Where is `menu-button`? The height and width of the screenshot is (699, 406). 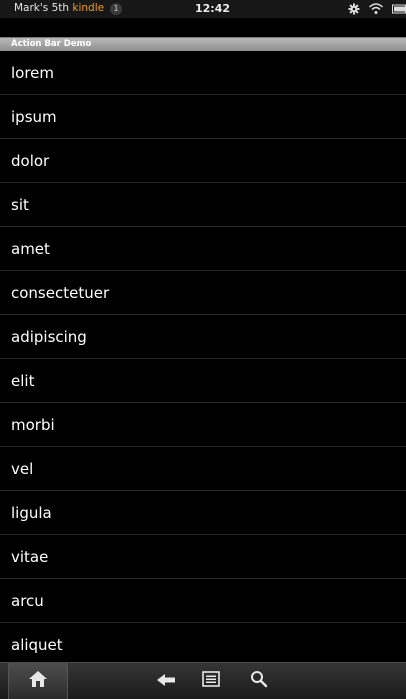
menu-button is located at coordinates (211, 681).